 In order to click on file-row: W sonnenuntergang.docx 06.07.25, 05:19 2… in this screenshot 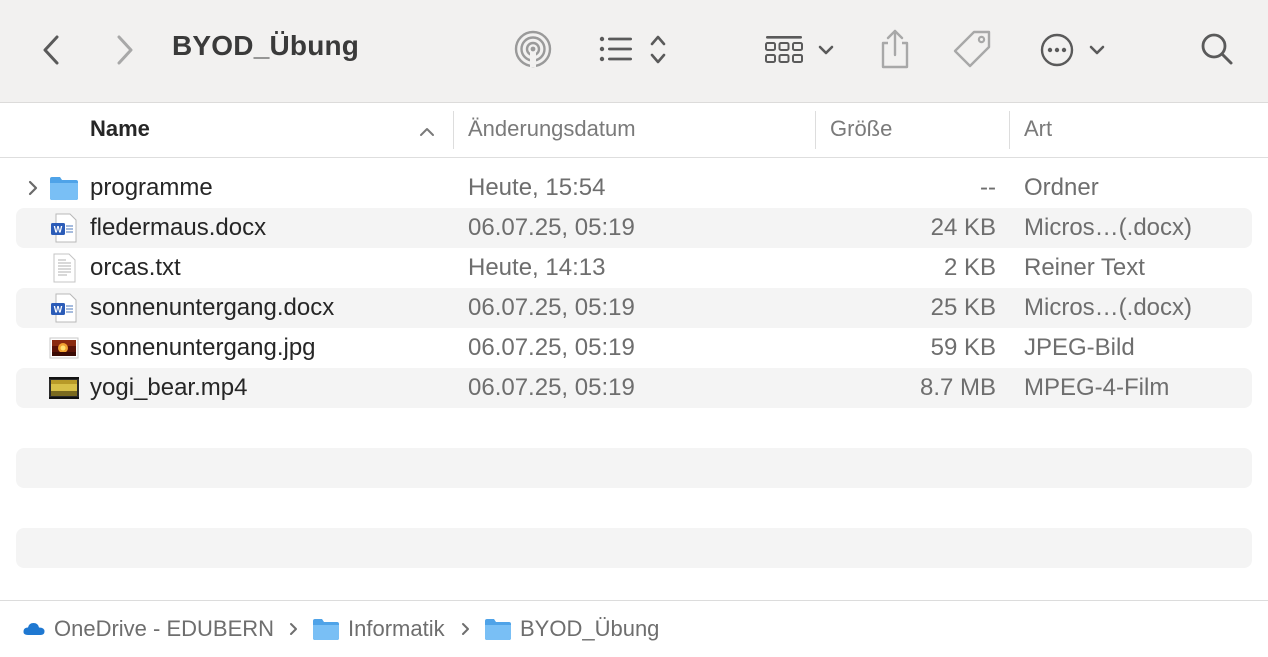, I will do `click(634, 308)`.